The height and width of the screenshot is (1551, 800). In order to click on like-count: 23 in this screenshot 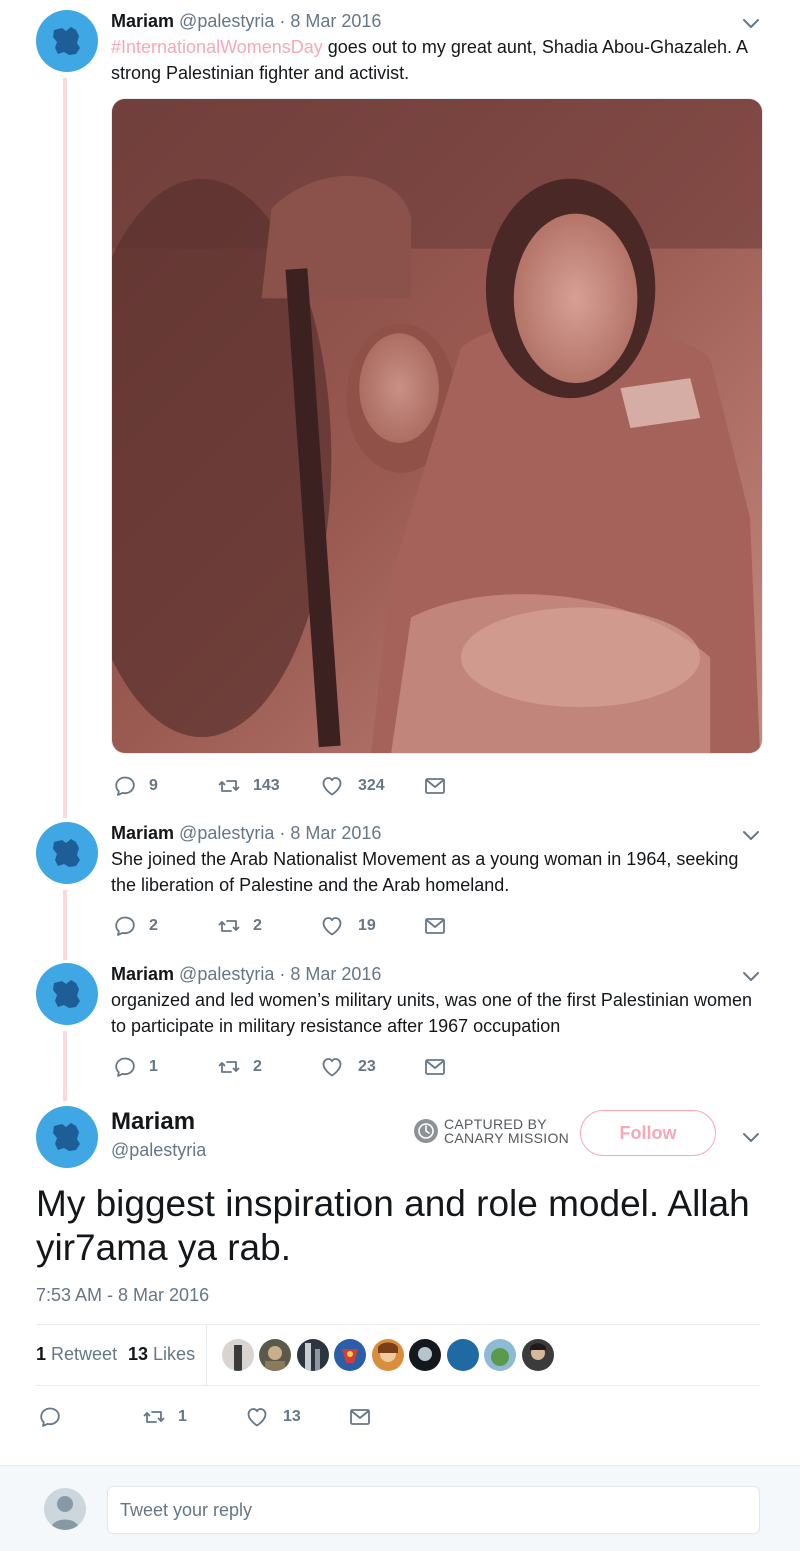, I will do `click(367, 1066)`.